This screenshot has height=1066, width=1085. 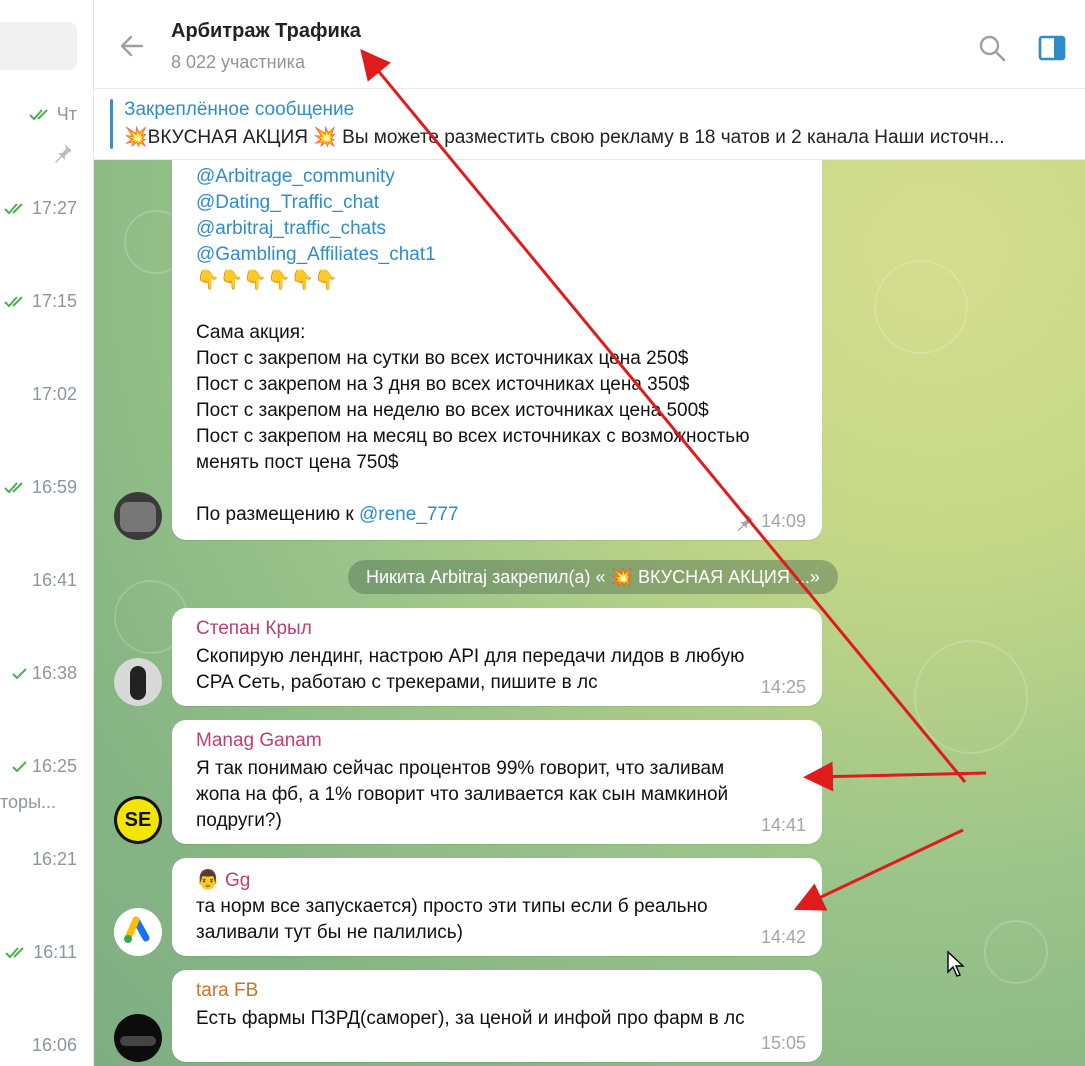 I want to click on chat-list-time: 16:21, so click(x=54, y=859).